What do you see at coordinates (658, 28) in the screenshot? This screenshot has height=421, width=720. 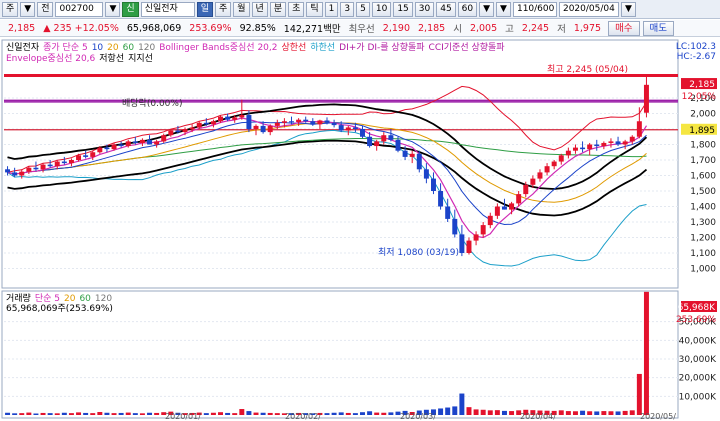 I see `sell-button: 매도` at bounding box center [658, 28].